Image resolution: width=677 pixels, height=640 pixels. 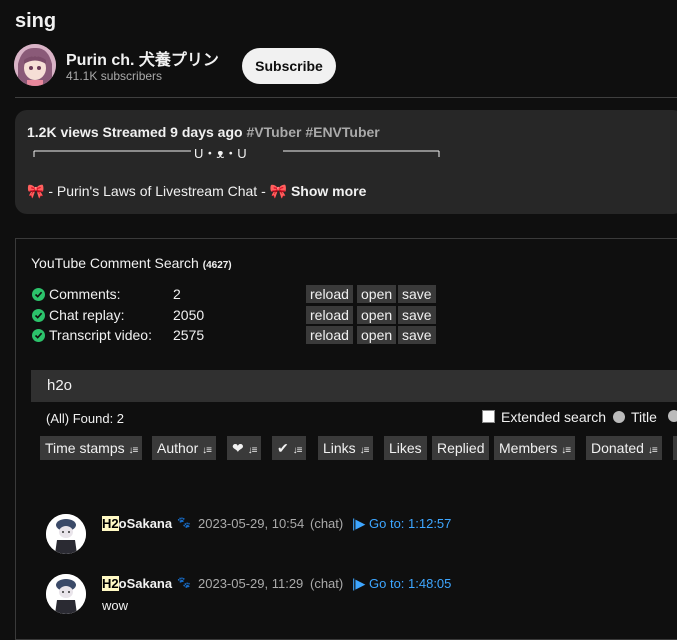 What do you see at coordinates (675, 448) in the screenshot?
I see `filter-more` at bounding box center [675, 448].